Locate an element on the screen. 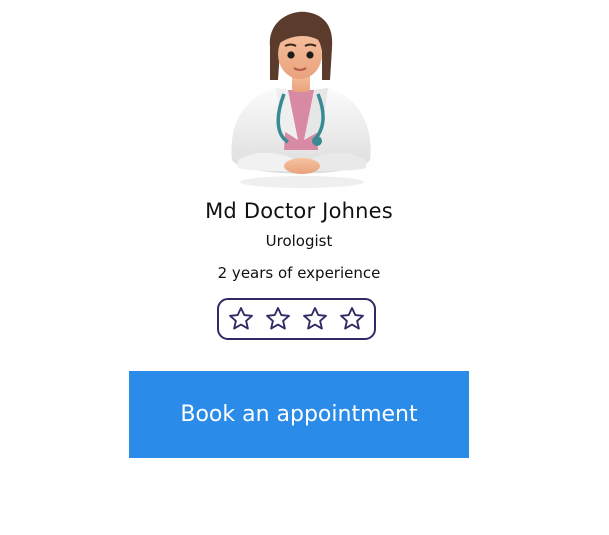 Image resolution: width=609 pixels, height=535 pixels. book-appointment-label: Book an appointment is located at coordinates (299, 414).